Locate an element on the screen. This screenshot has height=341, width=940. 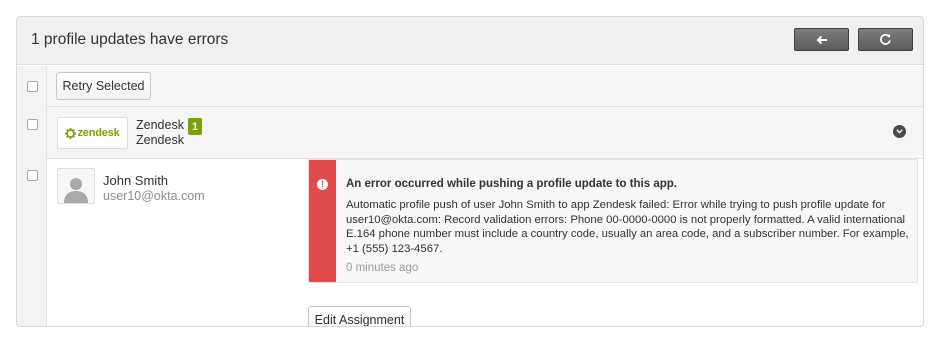
panel-header: 1 profile updates have errors is located at coordinates (470, 41).